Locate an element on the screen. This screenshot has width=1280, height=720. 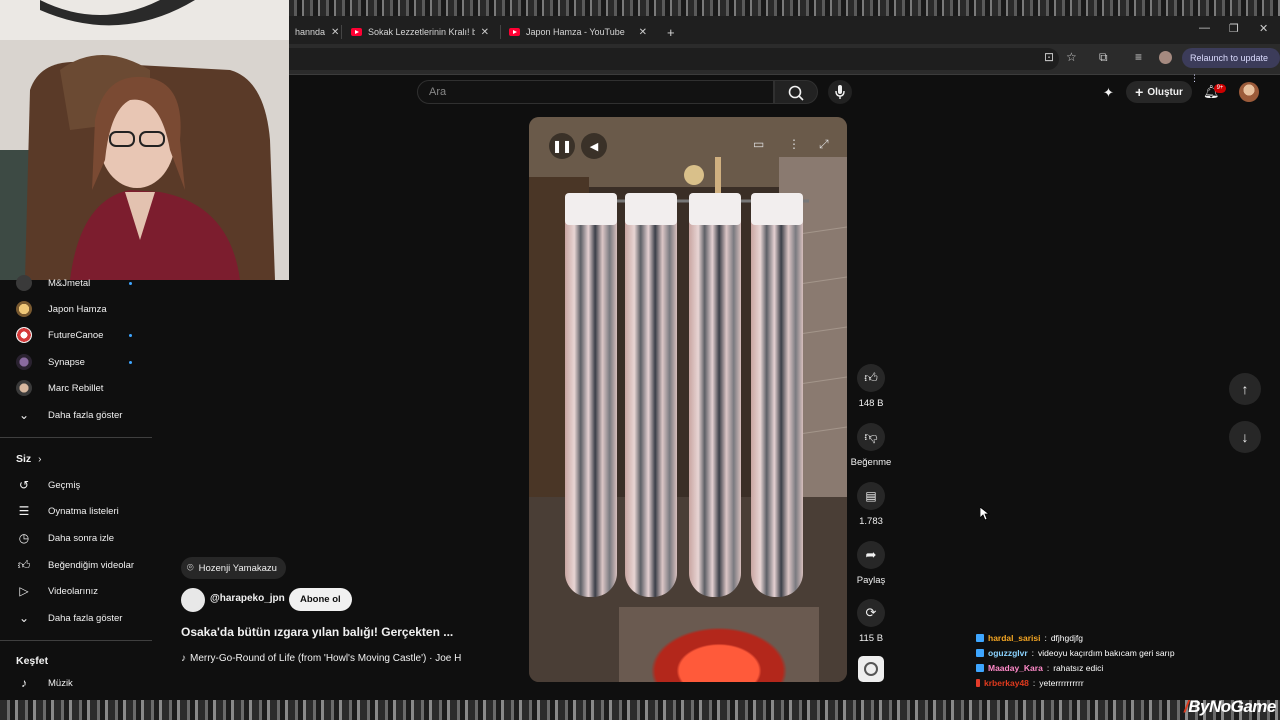
history-icon: ↺ is located at coordinates (24, 485).